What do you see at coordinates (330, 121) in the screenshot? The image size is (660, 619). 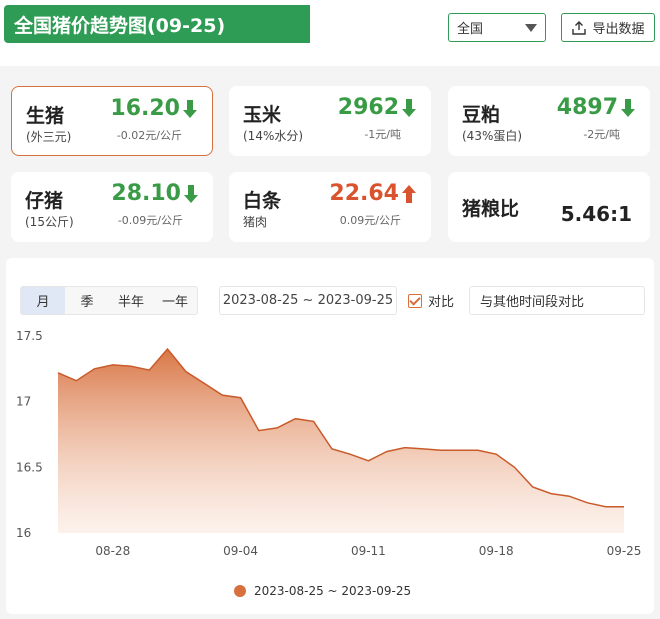 I see `card-corn: 玉米 (14%水分) 2962 -1元/吨` at bounding box center [330, 121].